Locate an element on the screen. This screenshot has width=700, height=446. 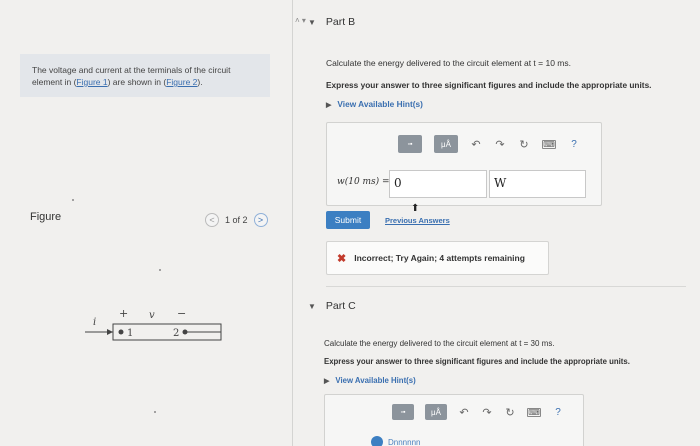
template-peek-label: Dnnnnnn is located at coordinates (404, 441).